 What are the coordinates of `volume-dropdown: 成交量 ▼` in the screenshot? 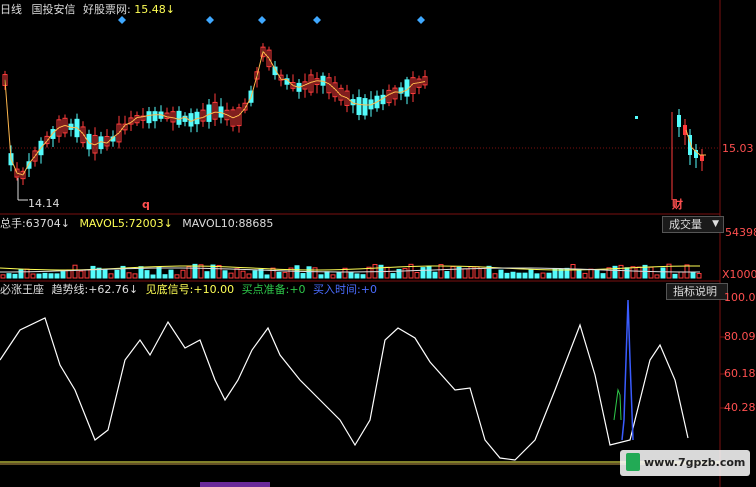 It's located at (693, 224).